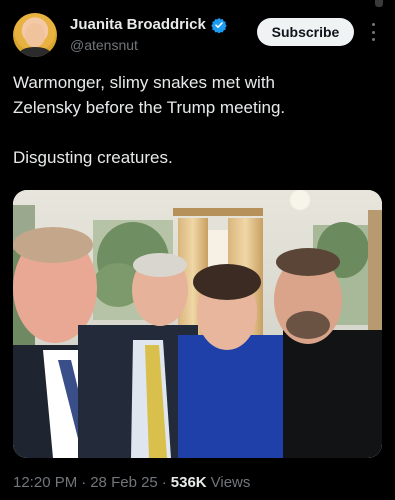 Image resolution: width=395 pixels, height=500 pixels. Describe the element at coordinates (219, 25) in the screenshot. I see `verified-icon` at that location.